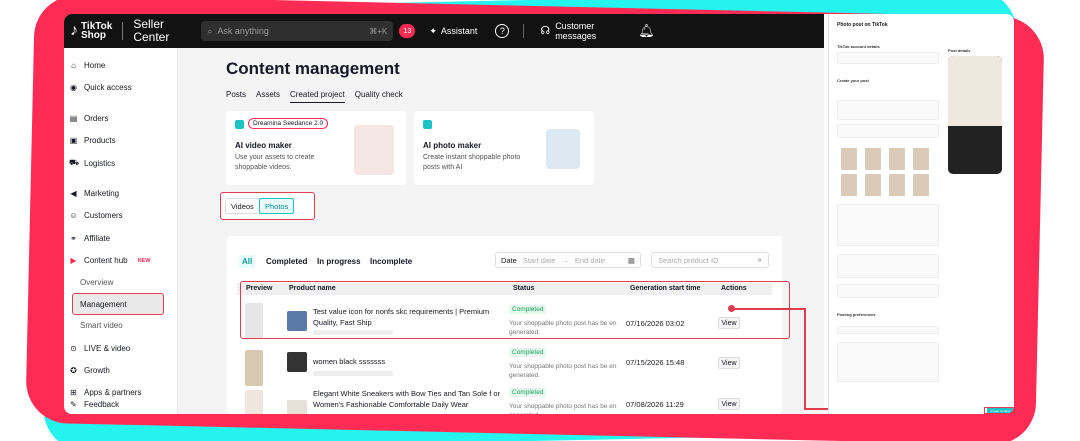 The height and width of the screenshot is (441, 1080). Describe the element at coordinates (888, 225) in the screenshot. I see `description-textarea` at that location.